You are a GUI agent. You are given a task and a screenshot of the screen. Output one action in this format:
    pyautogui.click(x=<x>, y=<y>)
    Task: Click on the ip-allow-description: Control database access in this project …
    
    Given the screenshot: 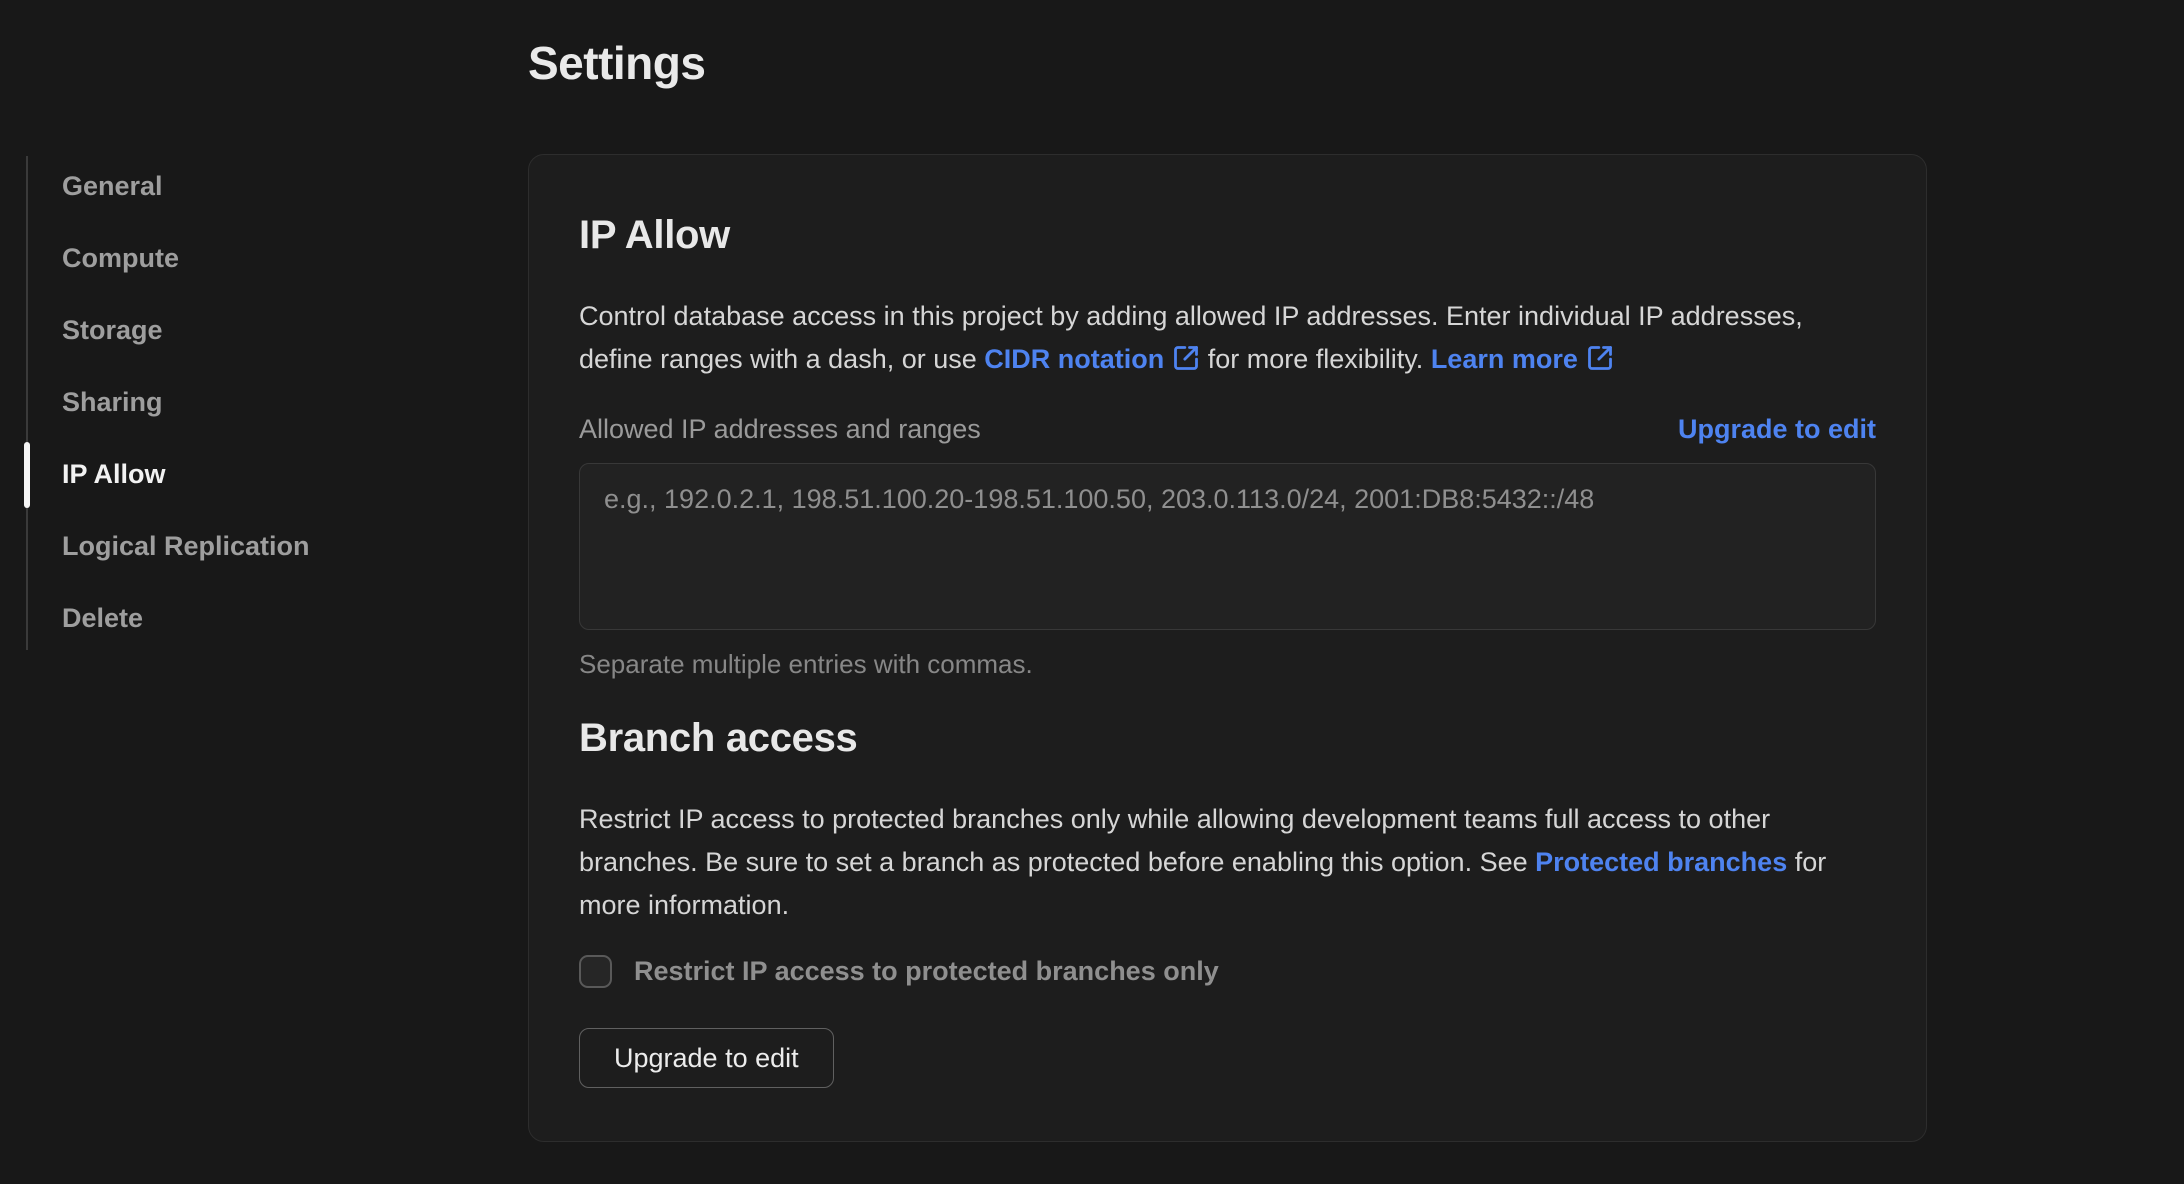 What is the action you would take?
    pyautogui.click(x=1227, y=338)
    